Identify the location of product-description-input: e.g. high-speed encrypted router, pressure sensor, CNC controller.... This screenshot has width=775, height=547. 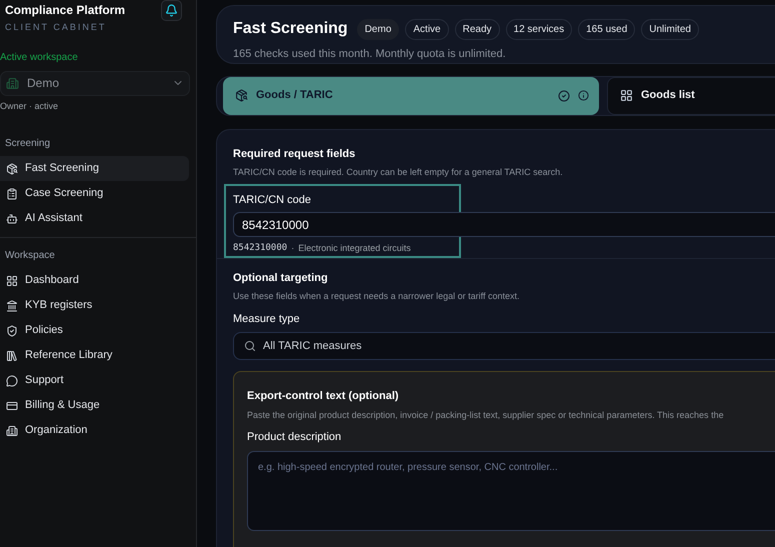
(511, 490).